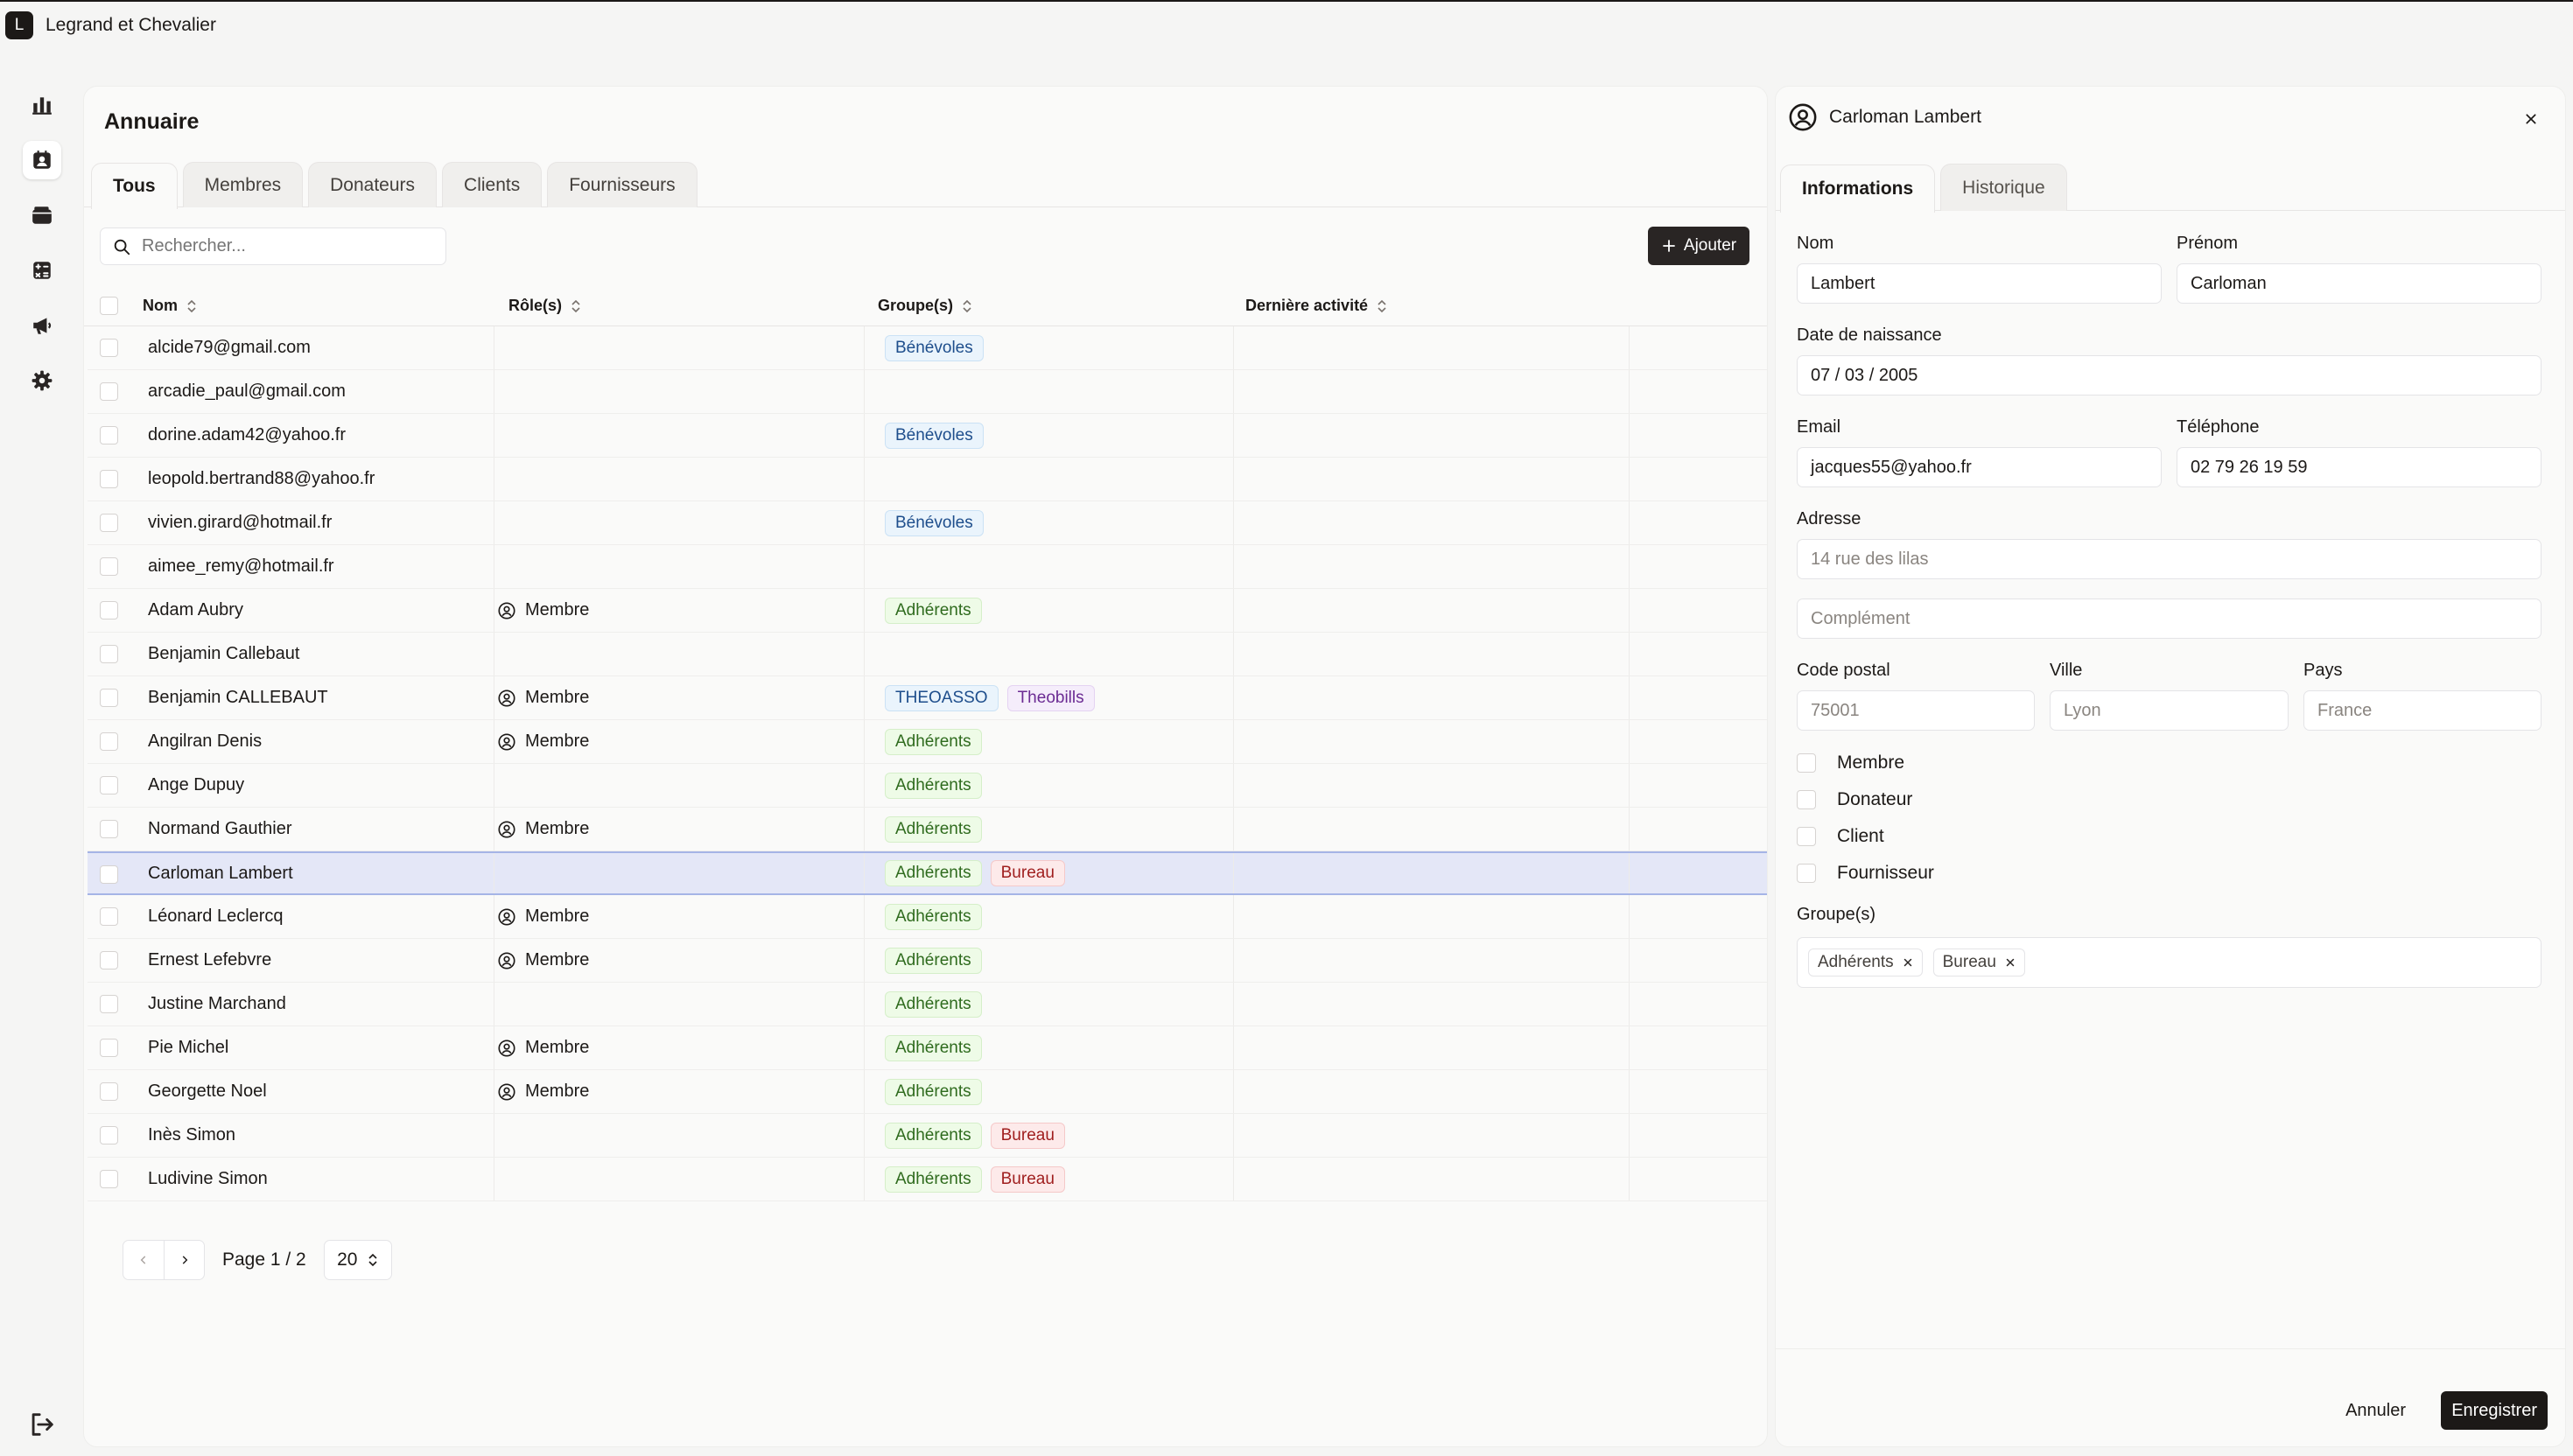 The height and width of the screenshot is (1456, 2573). What do you see at coordinates (934, 873) in the screenshot?
I see `group-badge: Adhérents` at bounding box center [934, 873].